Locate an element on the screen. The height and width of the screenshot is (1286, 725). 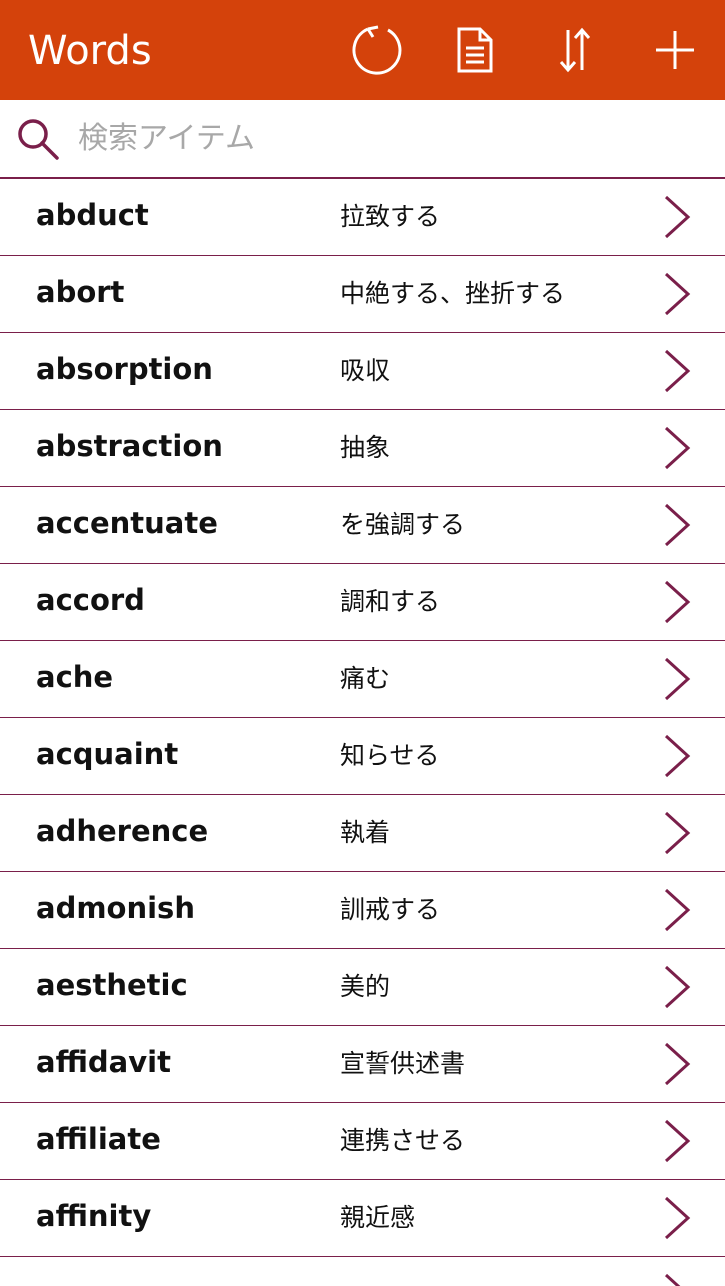
meaning-text: 拉致する is located at coordinates (390, 216).